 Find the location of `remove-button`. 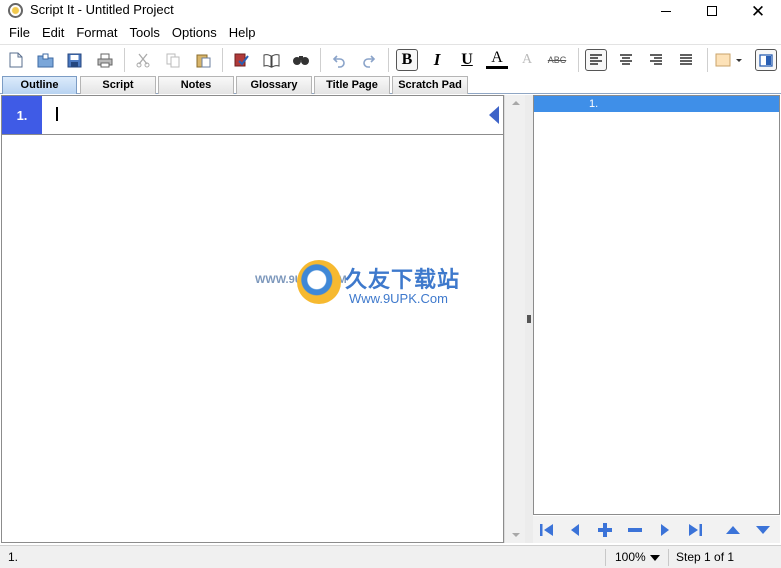

remove-button is located at coordinates (635, 530).